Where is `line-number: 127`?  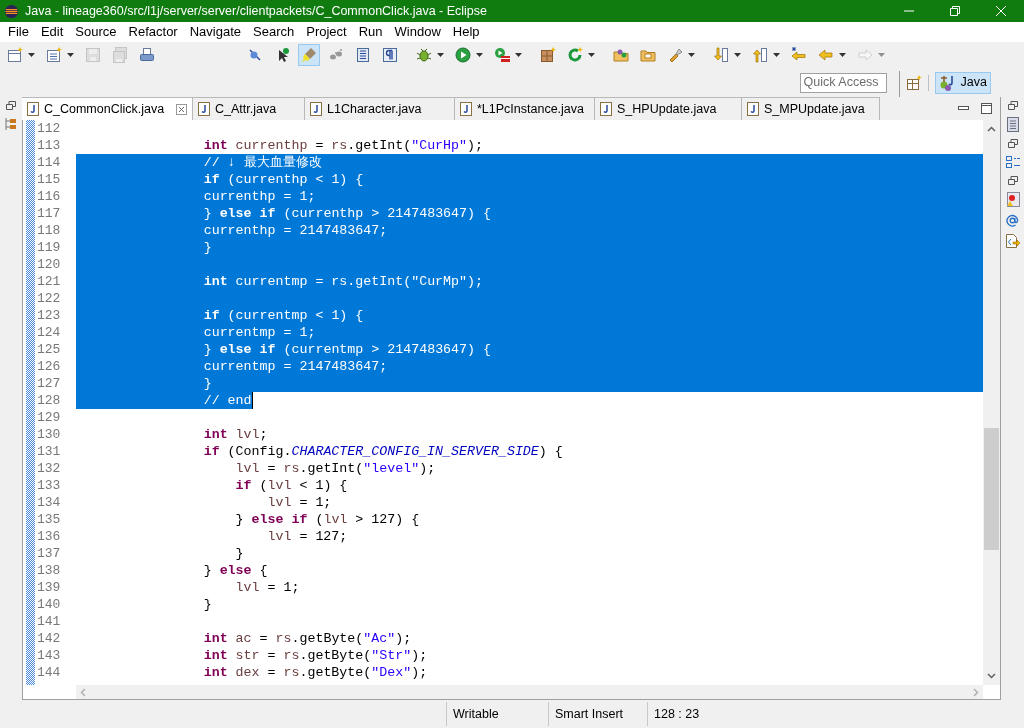
line-number: 127 is located at coordinates (49, 383).